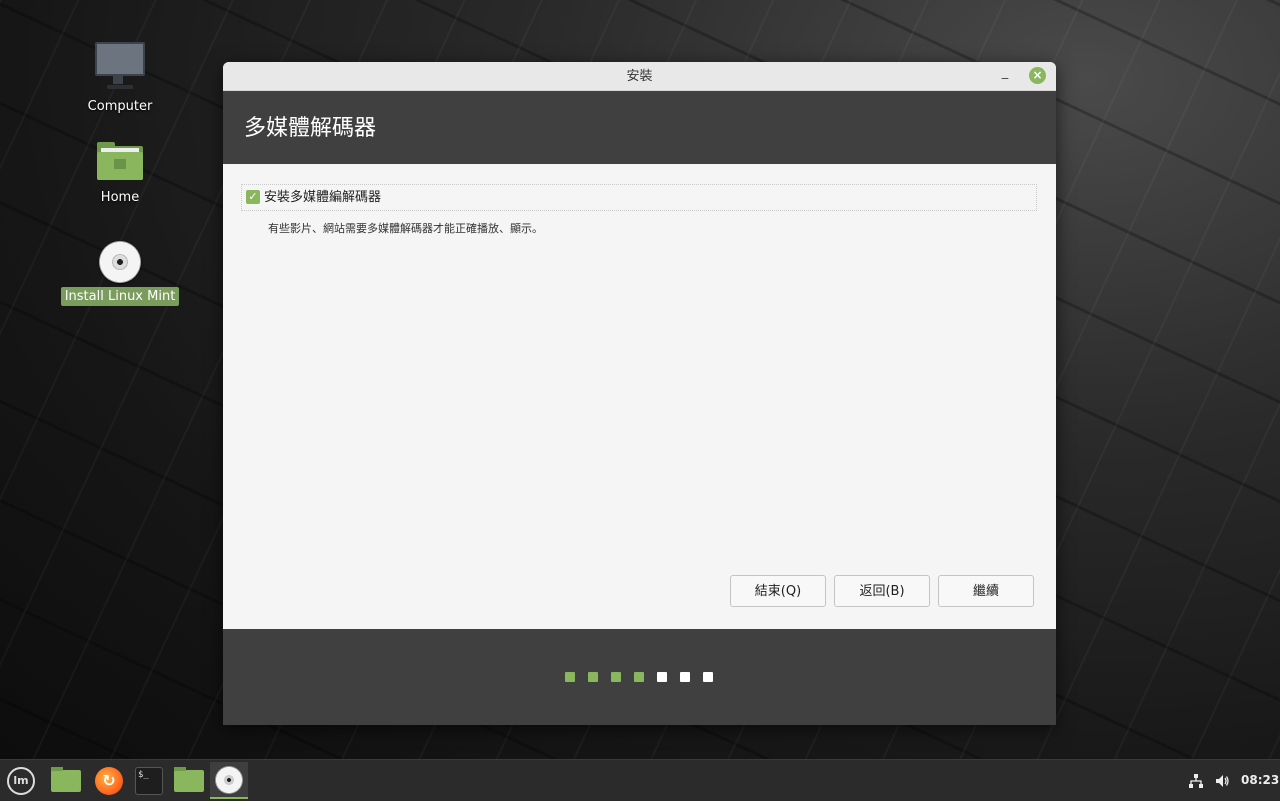 This screenshot has width=1280, height=801. I want to click on installer-footer, so click(639, 677).